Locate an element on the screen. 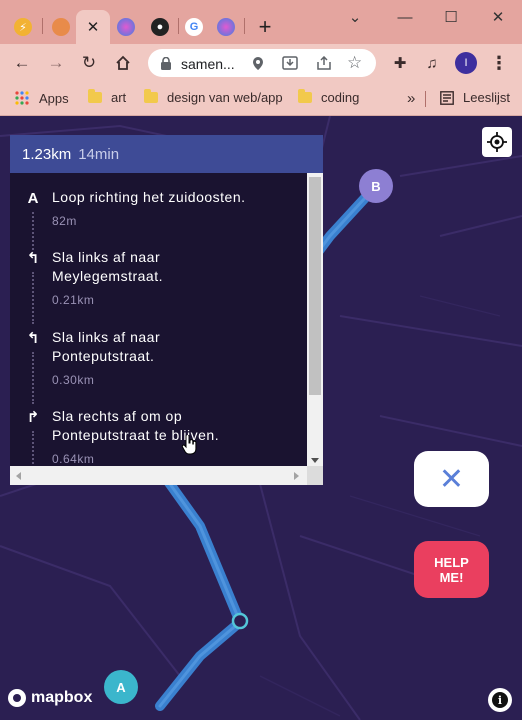  maximize-button: ☐ is located at coordinates (451, 17).